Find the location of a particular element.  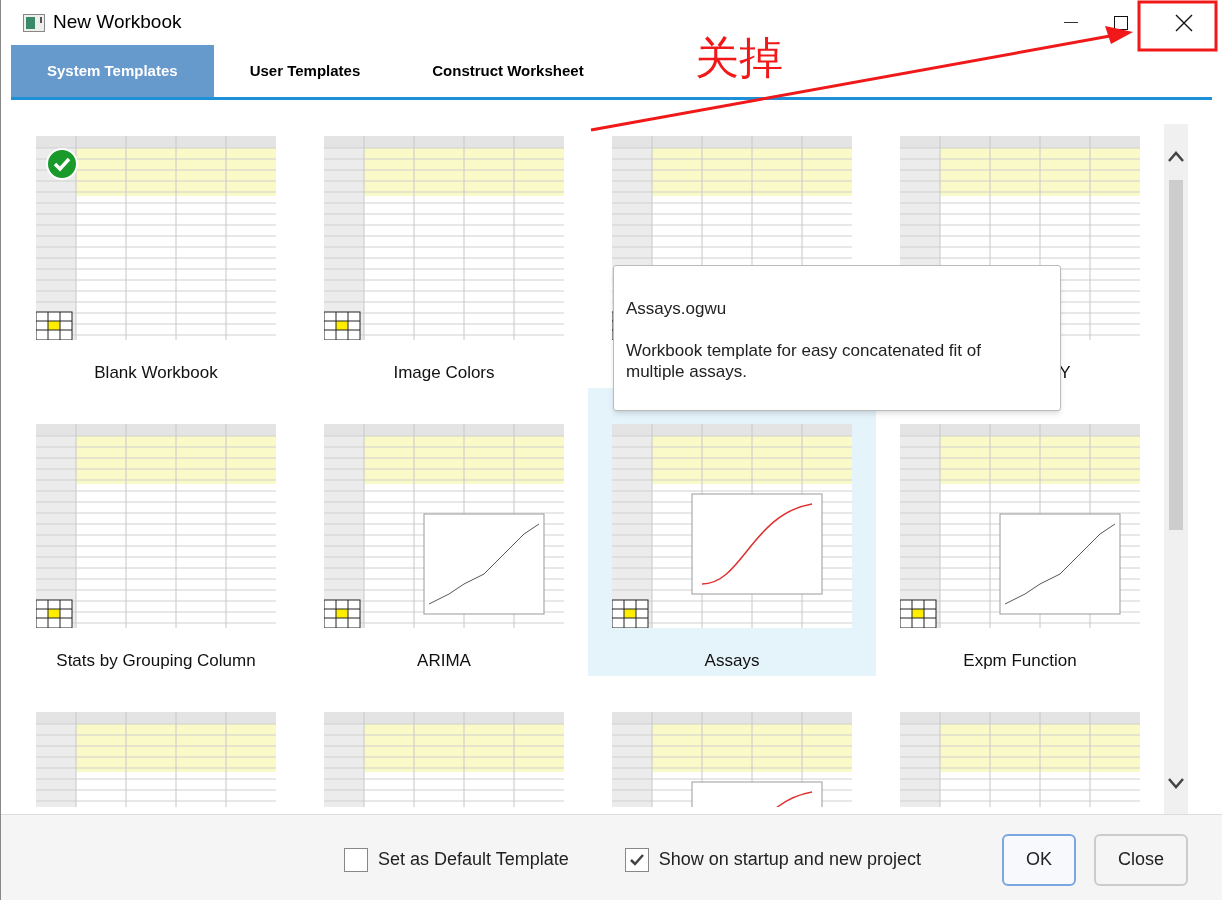

annotation-text: 关掉 is located at coordinates (739, 58).